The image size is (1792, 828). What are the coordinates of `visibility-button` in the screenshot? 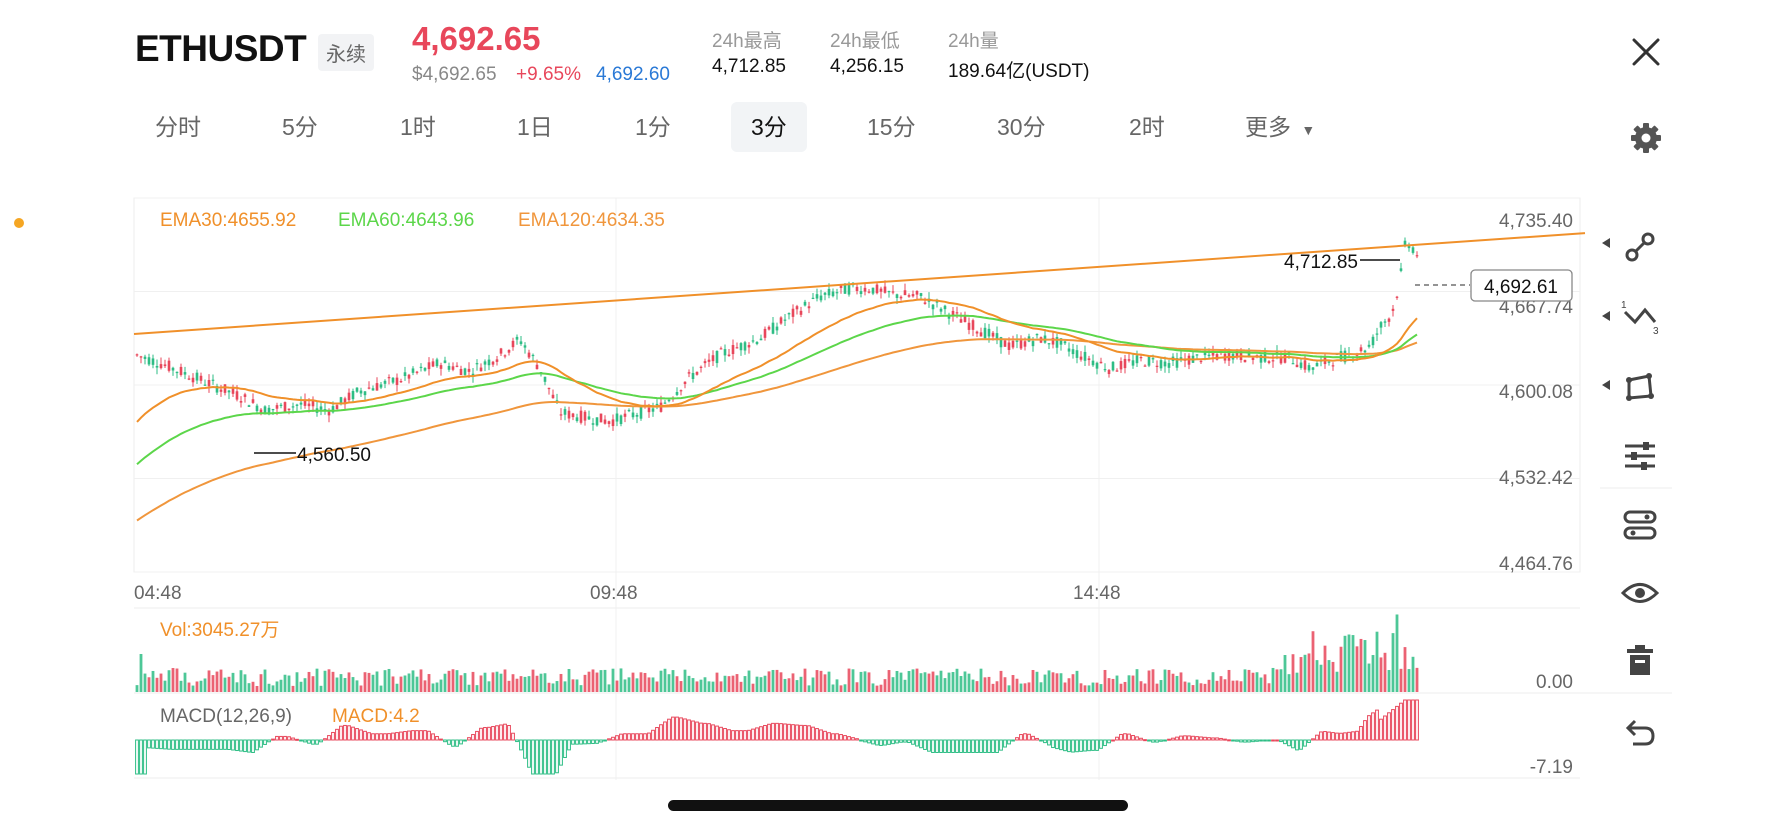 It's located at (1640, 593).